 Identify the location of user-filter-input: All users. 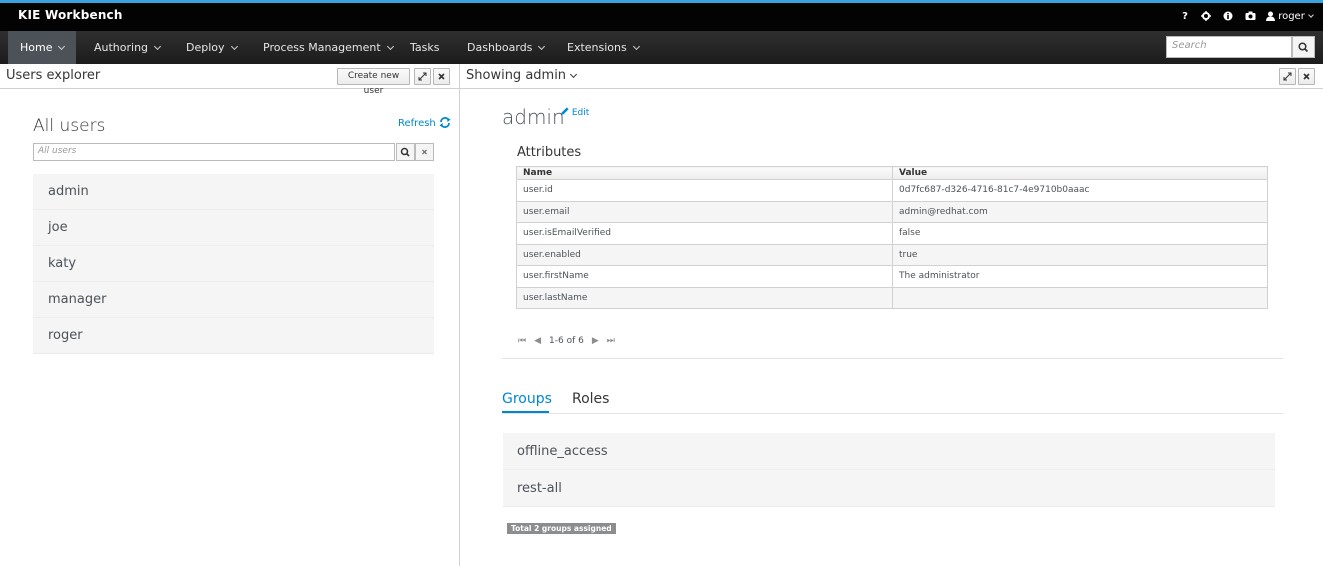
(214, 152).